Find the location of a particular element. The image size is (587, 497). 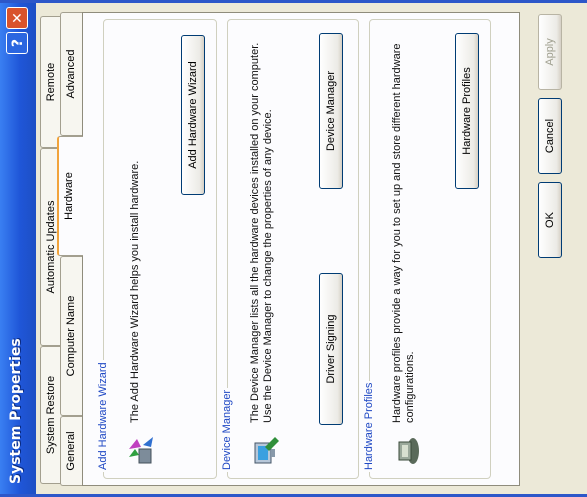

help-button: ? is located at coordinates (17, 43).